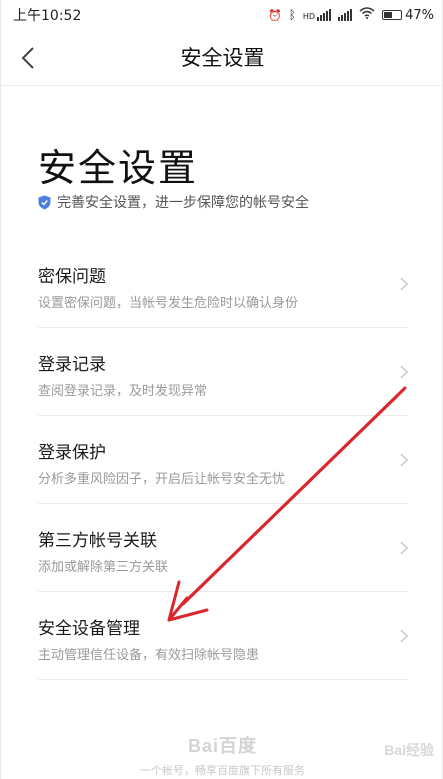  Describe the element at coordinates (223, 548) in the screenshot. I see `list-item-third-party-accounts: 第三方帐号关联 添加或解除第三方关联` at that location.